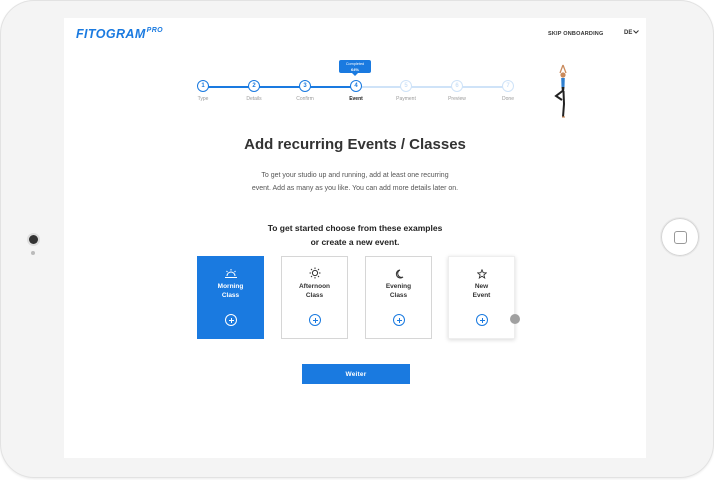 The image size is (714, 480). I want to click on home-button-icon, so click(680, 237).